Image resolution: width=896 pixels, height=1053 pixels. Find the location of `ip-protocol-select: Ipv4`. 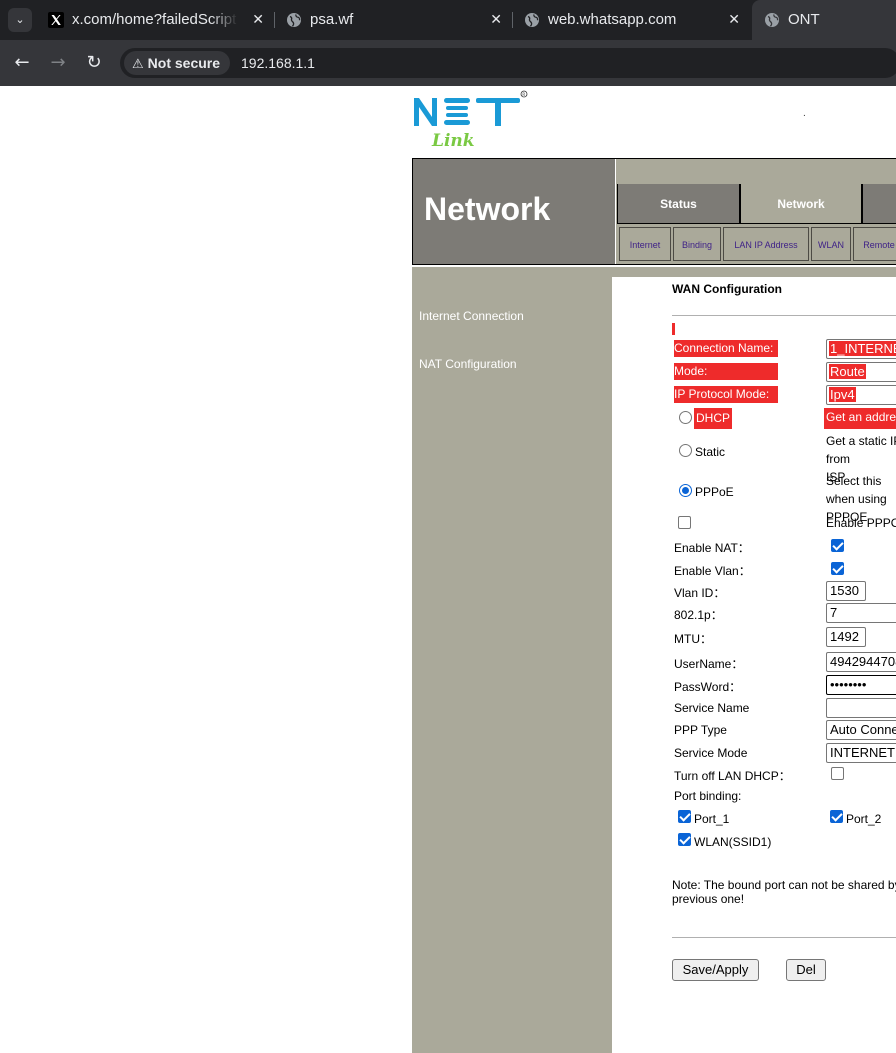

ip-protocol-select: Ipv4 is located at coordinates (861, 395).